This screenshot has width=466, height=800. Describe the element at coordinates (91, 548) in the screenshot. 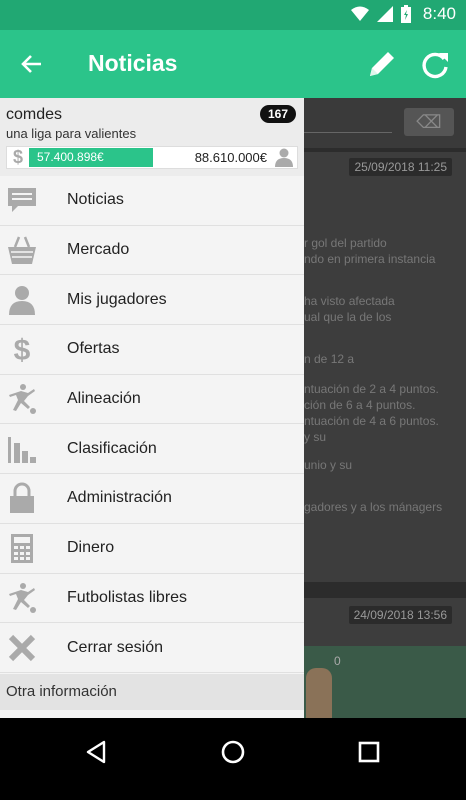

I see `menu-label: Dinero` at that location.